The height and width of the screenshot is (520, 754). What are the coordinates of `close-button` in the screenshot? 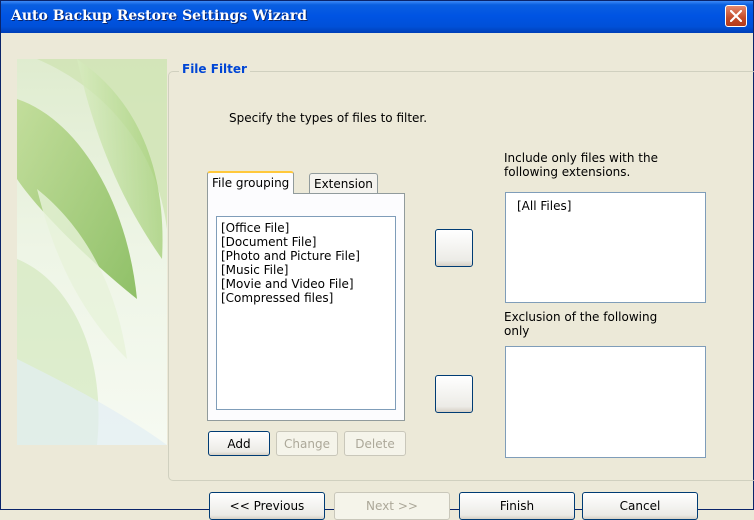 It's located at (736, 16).